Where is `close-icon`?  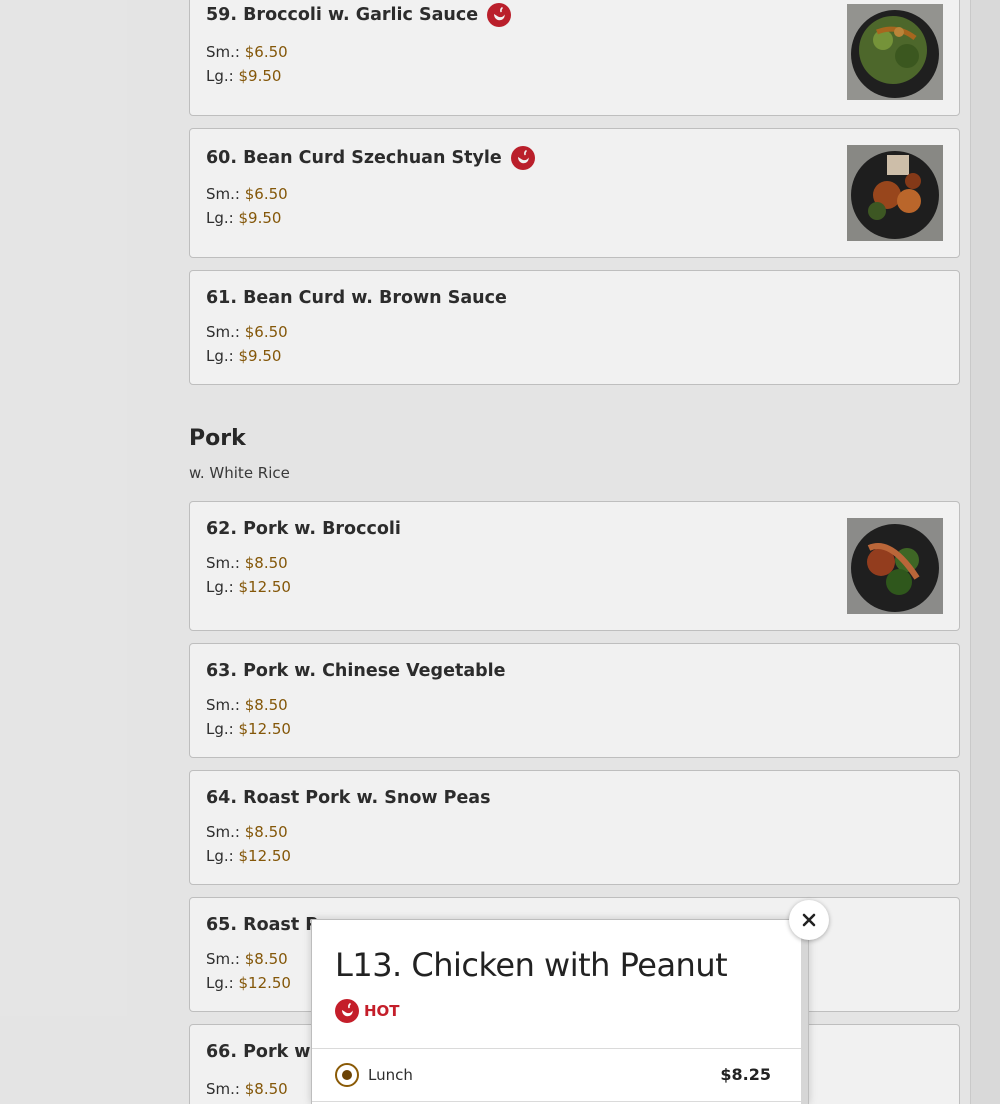 close-icon is located at coordinates (809, 920).